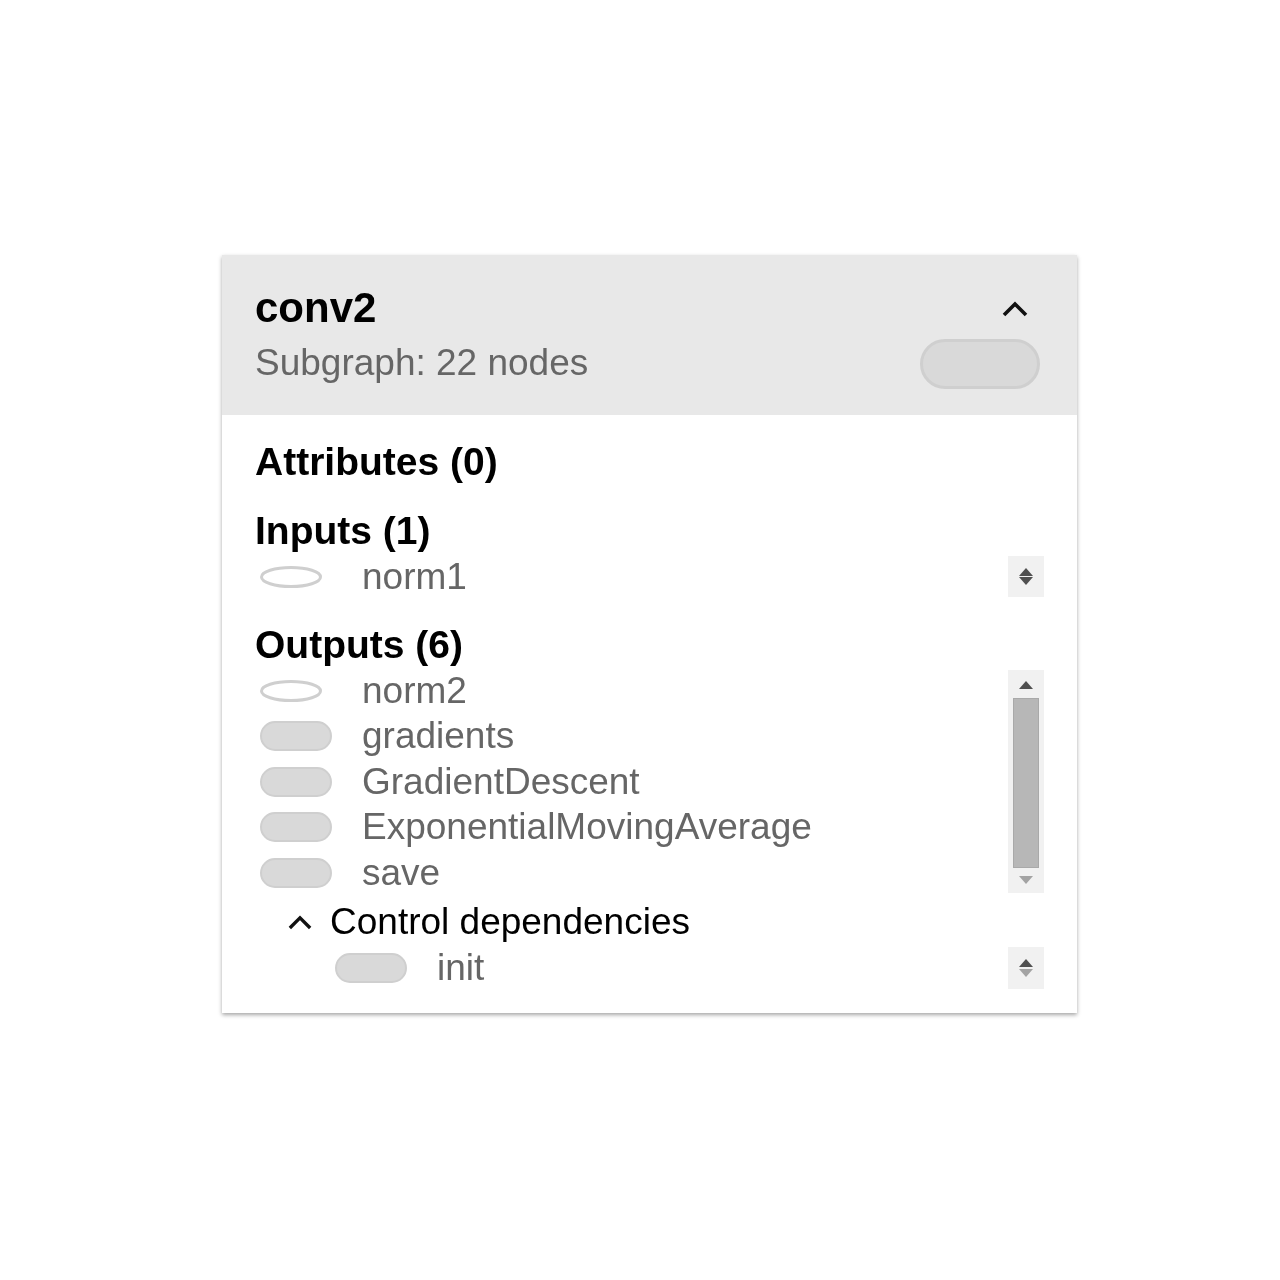 Image resolution: width=1280 pixels, height=1280 pixels. I want to click on control-dependencies-toggle: Control dependencies, so click(489, 922).